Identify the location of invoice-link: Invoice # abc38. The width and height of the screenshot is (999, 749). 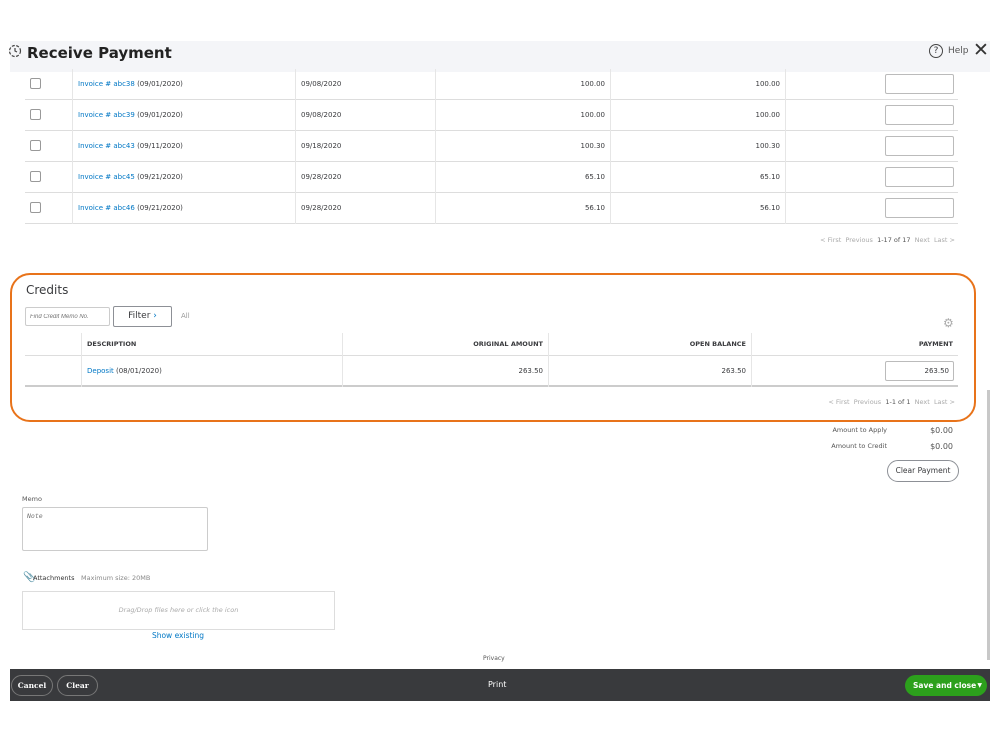
(106, 84).